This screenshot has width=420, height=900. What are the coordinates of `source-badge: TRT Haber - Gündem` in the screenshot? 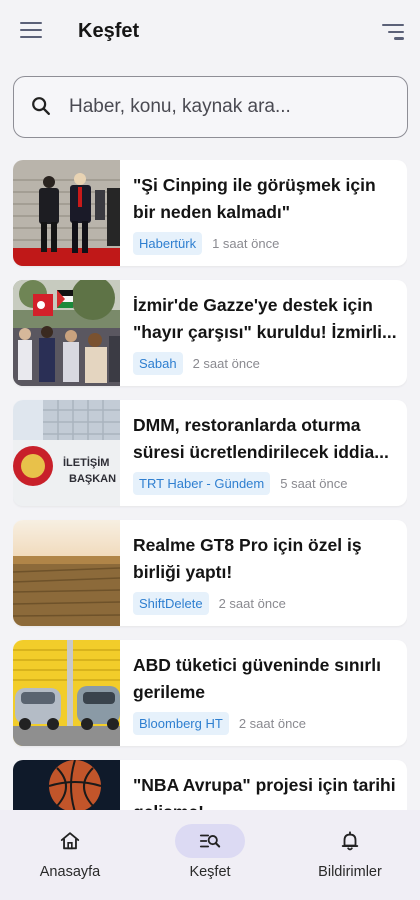 It's located at (202, 483).